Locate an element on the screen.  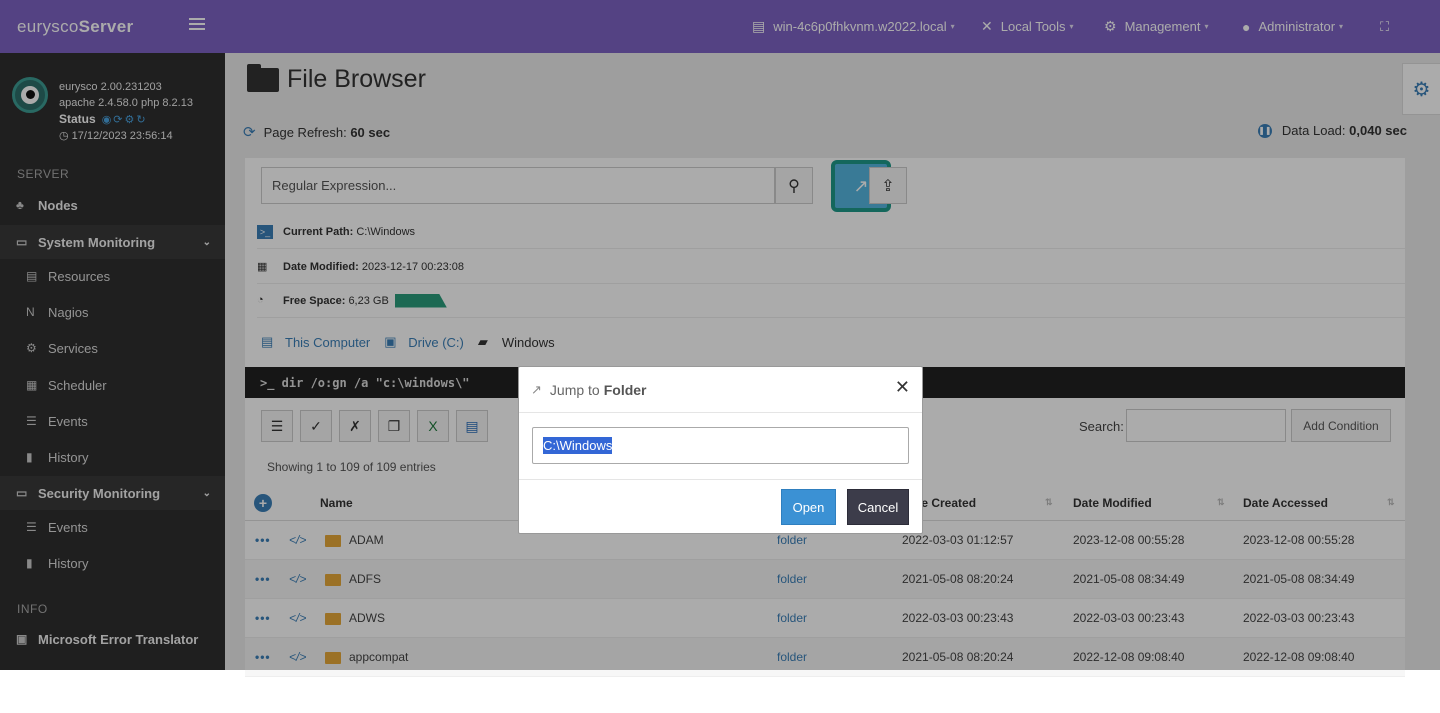
dialog-title-bold: Folder is located at coordinates (625, 389).